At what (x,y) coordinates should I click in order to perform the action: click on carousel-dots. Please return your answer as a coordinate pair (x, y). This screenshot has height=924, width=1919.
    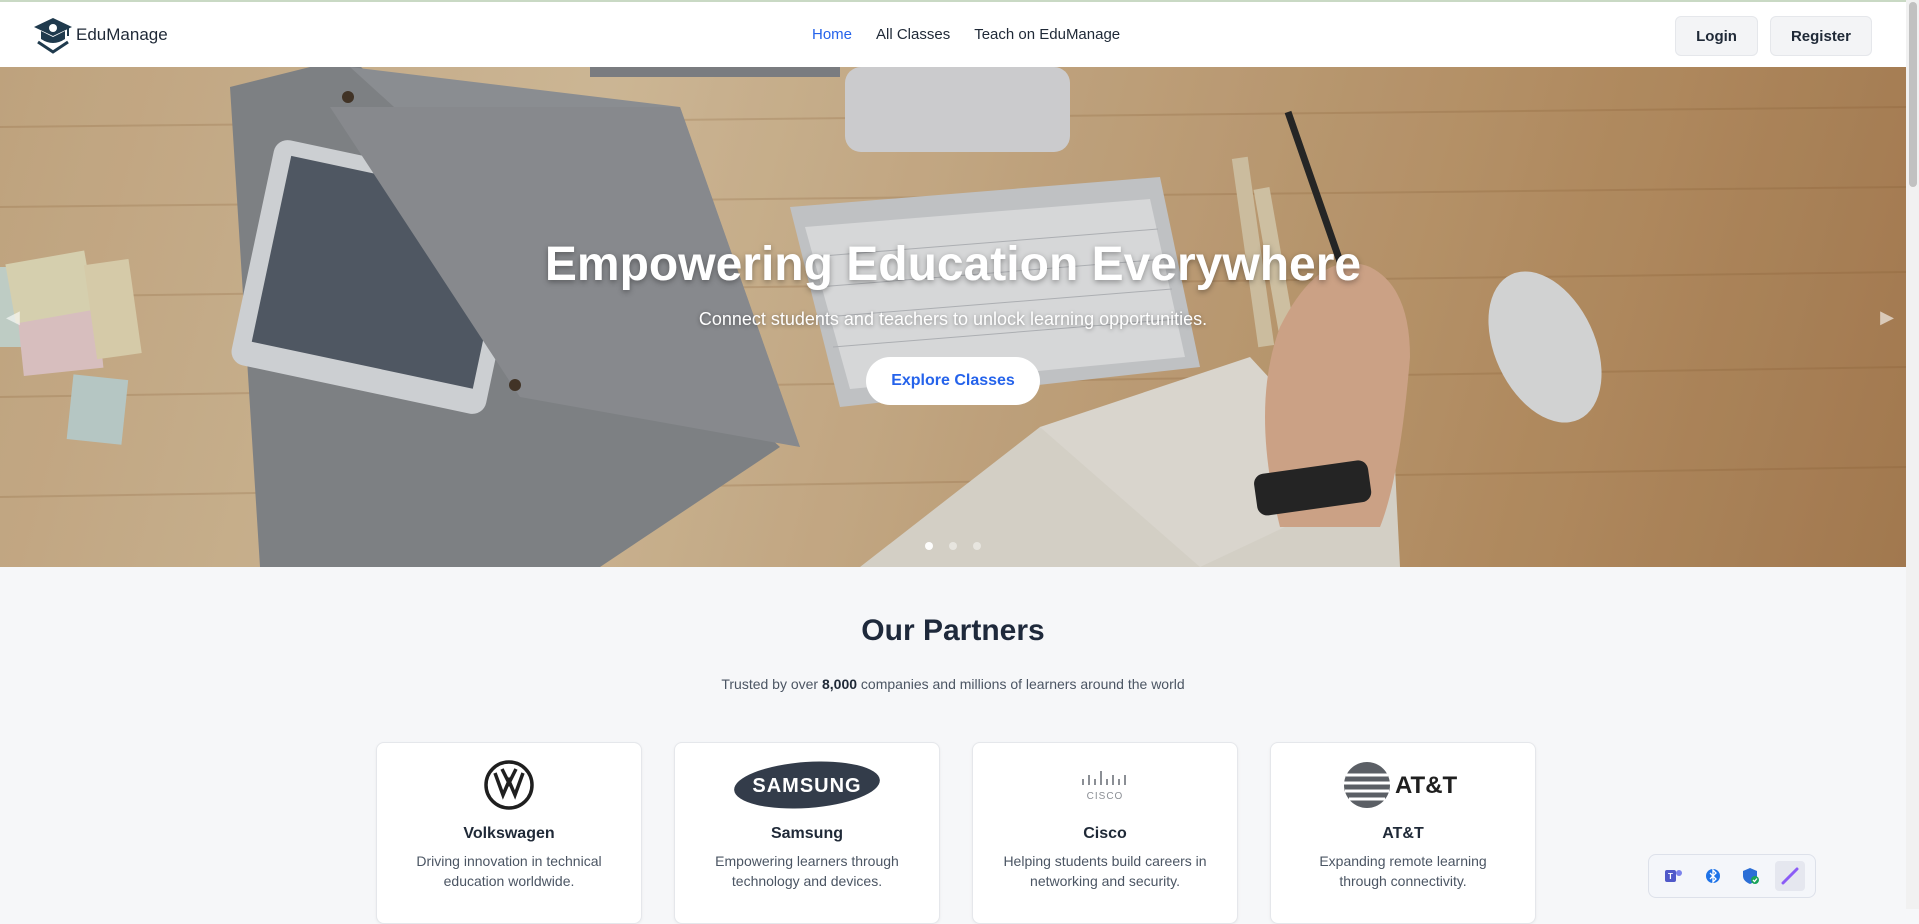
    Looking at the image, I should click on (953, 546).